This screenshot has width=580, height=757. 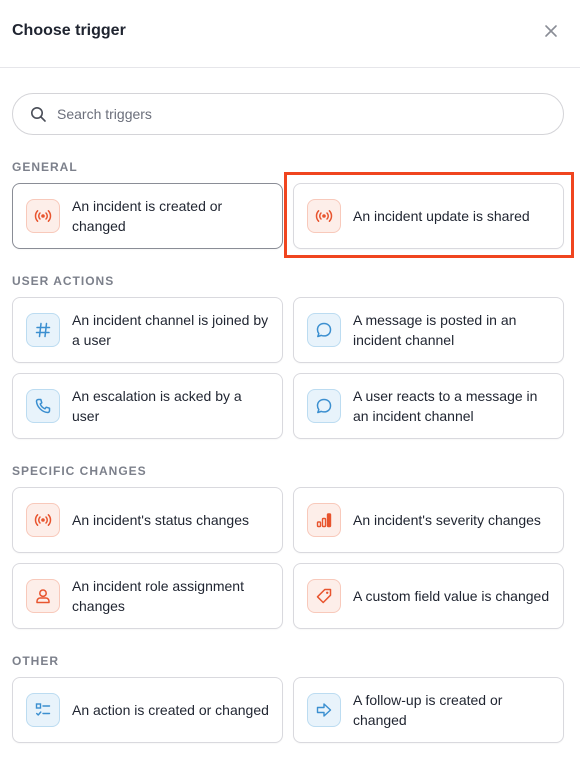 I want to click on dialog-title: Choose trigger, so click(x=69, y=30).